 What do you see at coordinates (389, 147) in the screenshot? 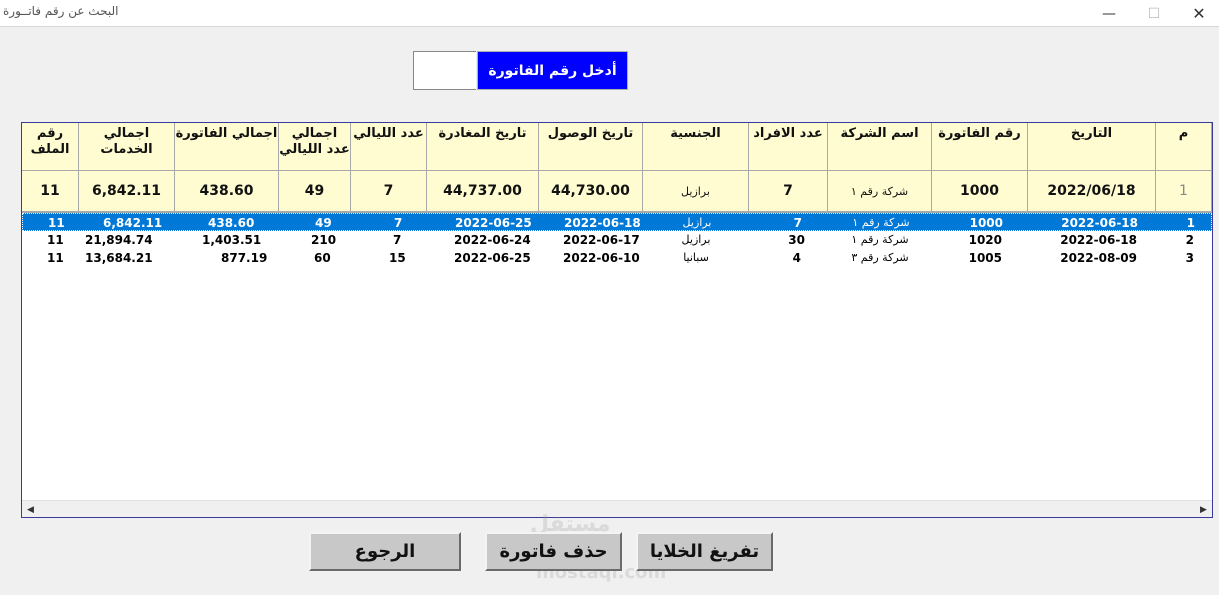
I see `header-nights: عدد الليالي` at bounding box center [389, 147].